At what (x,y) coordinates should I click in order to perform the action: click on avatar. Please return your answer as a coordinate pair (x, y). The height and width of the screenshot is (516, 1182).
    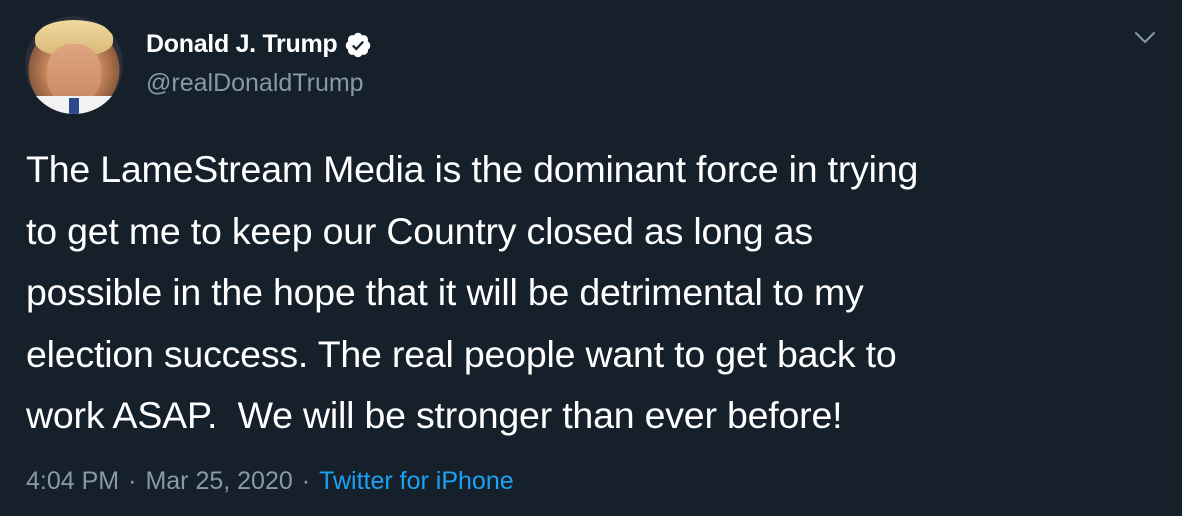
    Looking at the image, I should click on (74, 65).